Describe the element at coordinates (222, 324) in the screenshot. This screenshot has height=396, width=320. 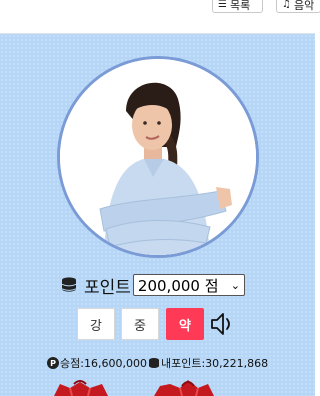
I see `speaker-icon` at that location.